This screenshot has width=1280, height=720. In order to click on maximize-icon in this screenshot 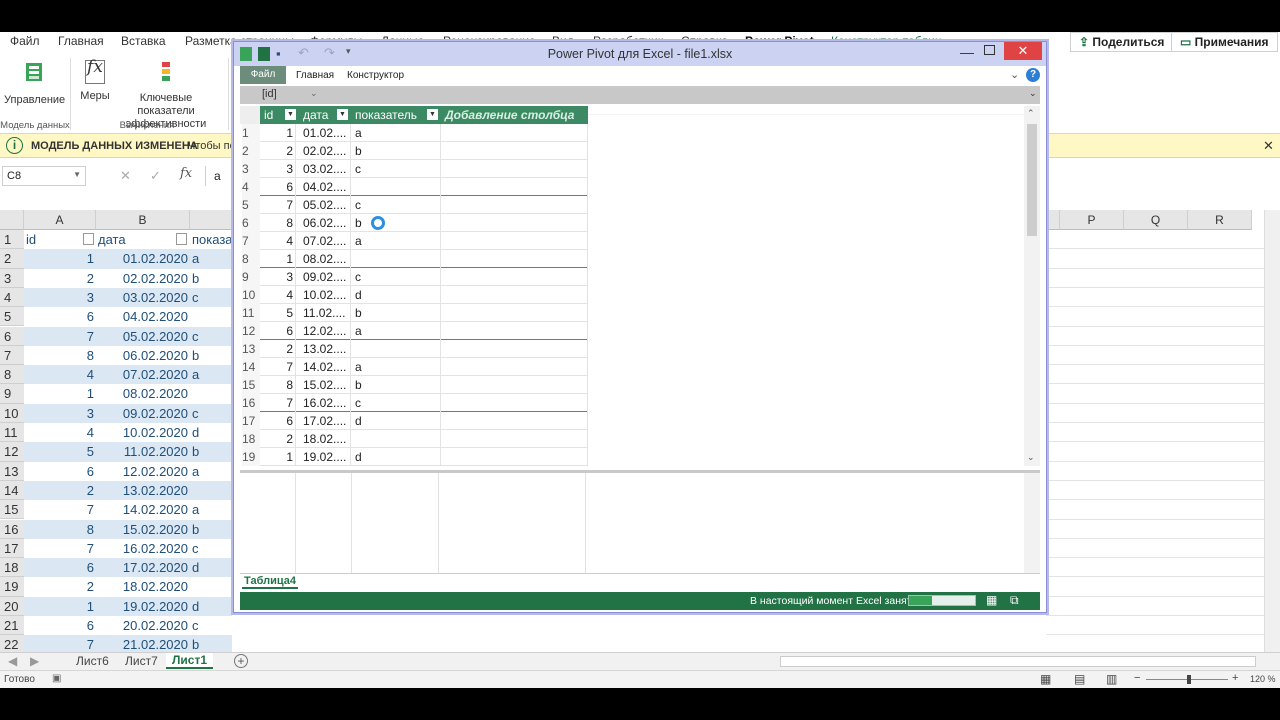, I will do `click(989, 50)`.